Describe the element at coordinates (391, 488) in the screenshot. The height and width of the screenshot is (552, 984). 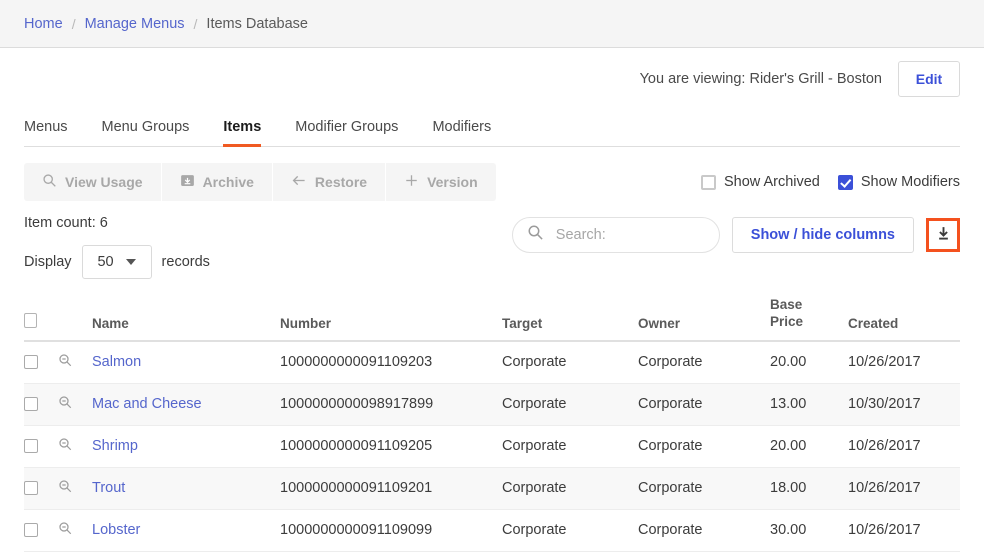
I see `row-number-cell: 1000000000091109201` at that location.